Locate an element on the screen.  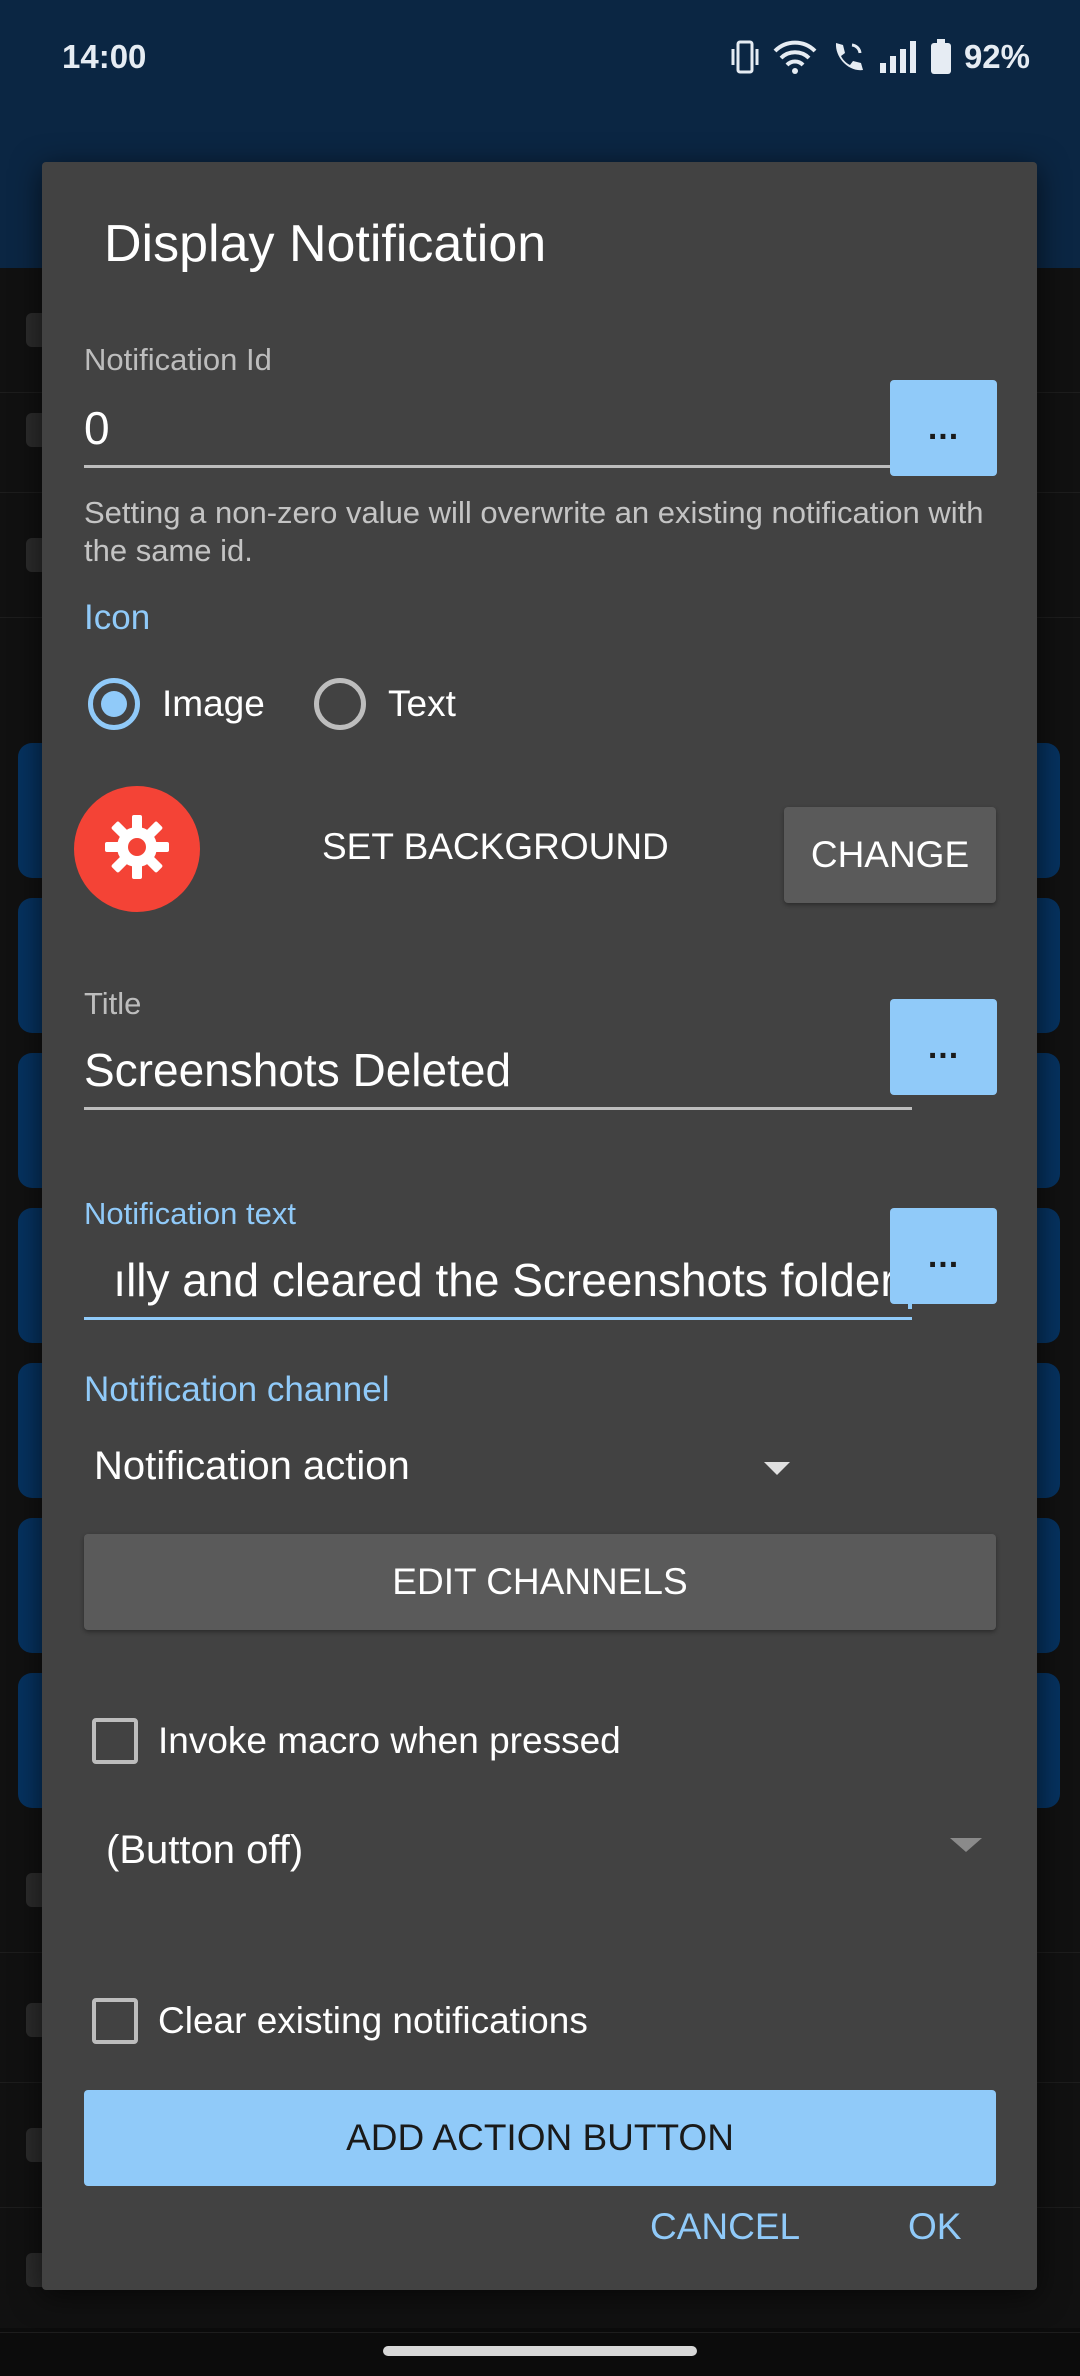
button-action-spinner: (Button off) is located at coordinates (204, 1850).